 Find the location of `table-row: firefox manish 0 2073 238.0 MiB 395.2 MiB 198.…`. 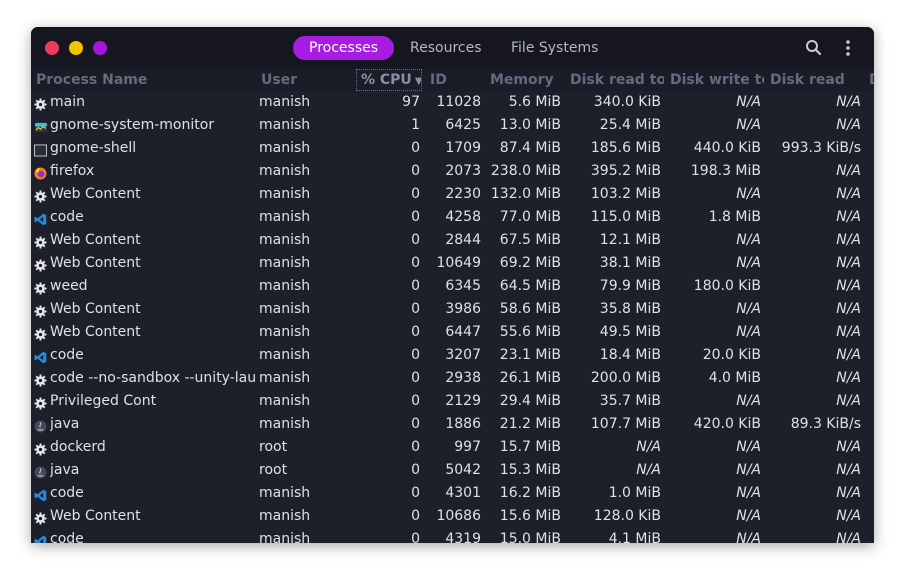

table-row: firefox manish 0 2073 238.0 MiB 395.2 MiB 198.… is located at coordinates (452, 171).